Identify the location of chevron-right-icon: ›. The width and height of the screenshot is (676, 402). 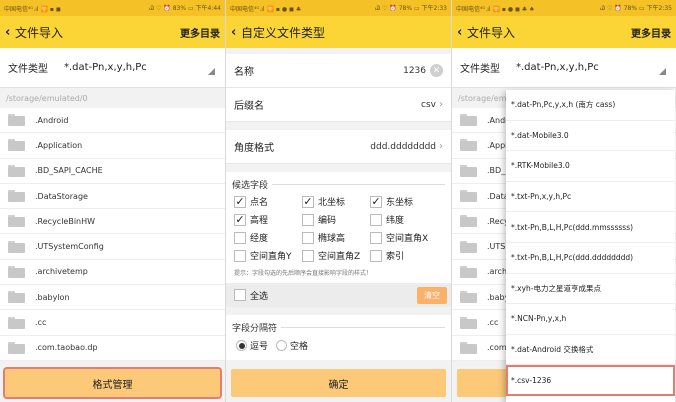
(441, 104).